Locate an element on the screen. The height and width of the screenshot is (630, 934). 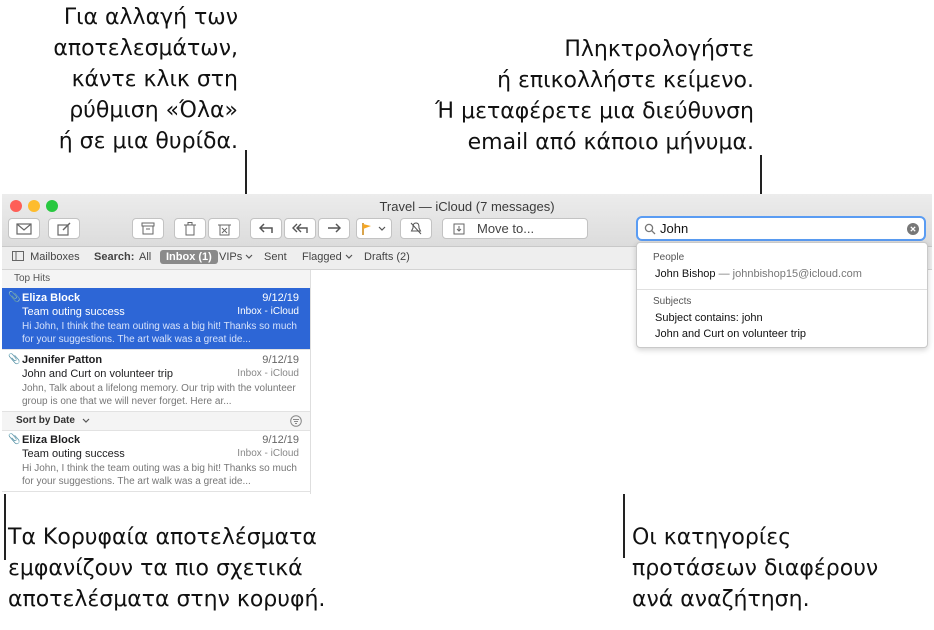
forward-button is located at coordinates (334, 228).